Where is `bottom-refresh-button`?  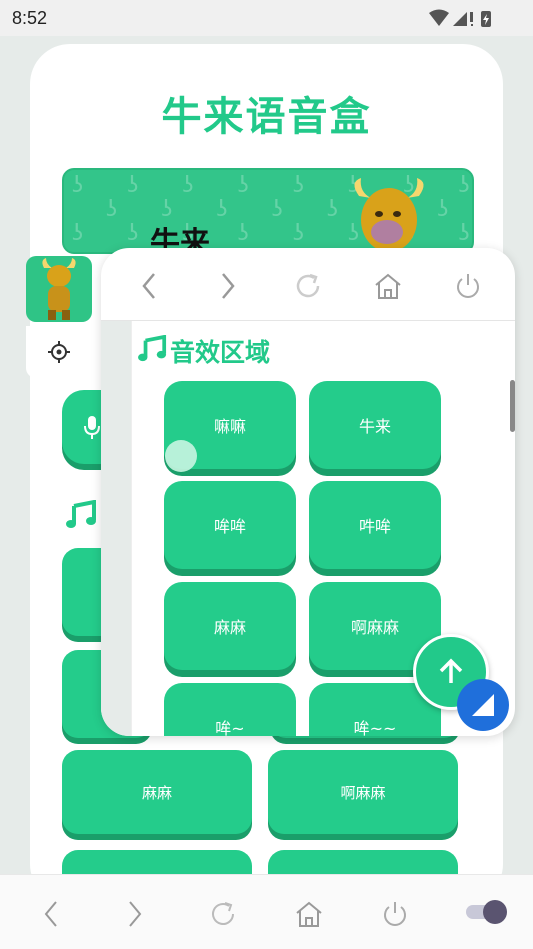
bottom-refresh-button is located at coordinates (223, 914).